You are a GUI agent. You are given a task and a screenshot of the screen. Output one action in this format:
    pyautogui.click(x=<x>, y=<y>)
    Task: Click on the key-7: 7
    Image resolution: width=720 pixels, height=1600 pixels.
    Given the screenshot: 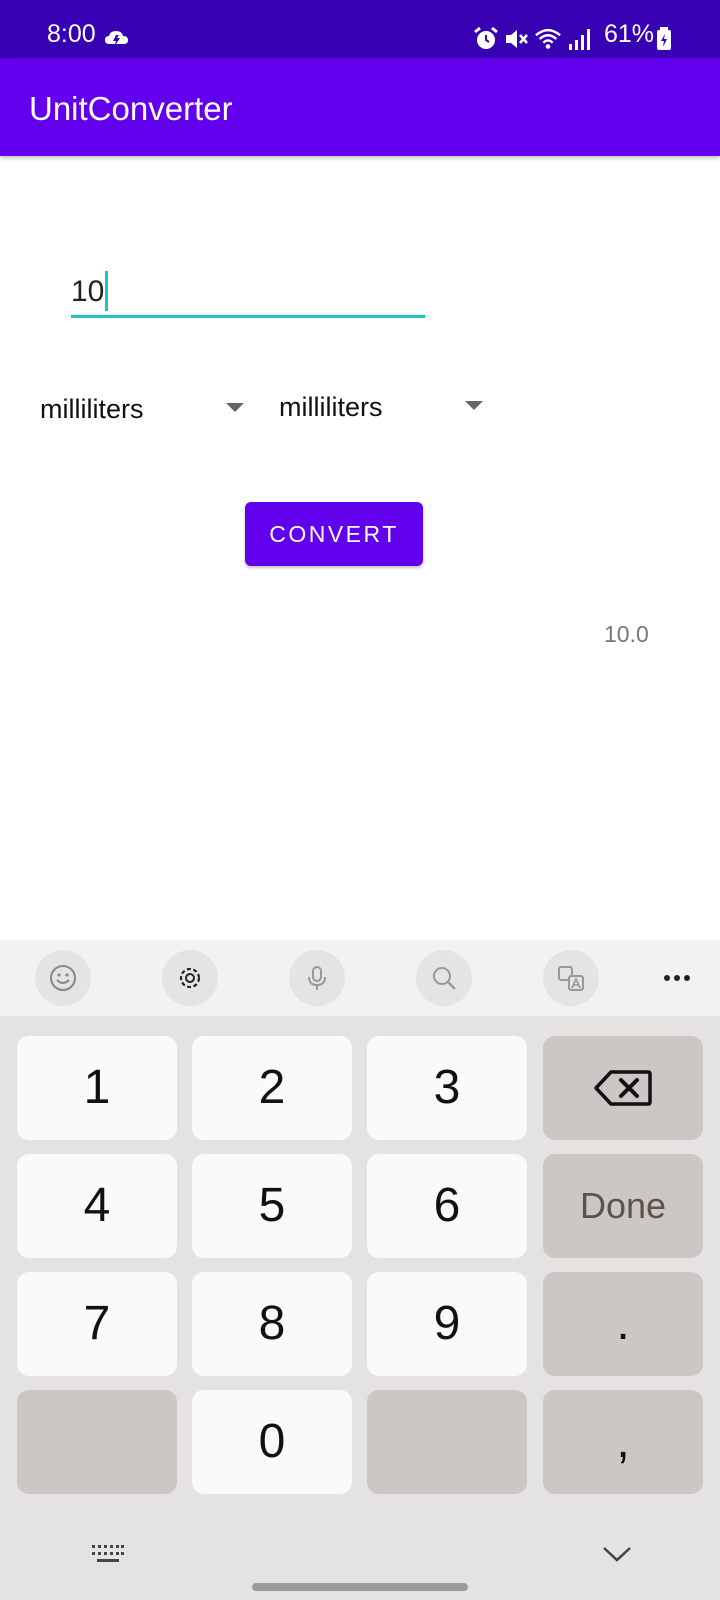 What is the action you would take?
    pyautogui.click(x=97, y=1324)
    